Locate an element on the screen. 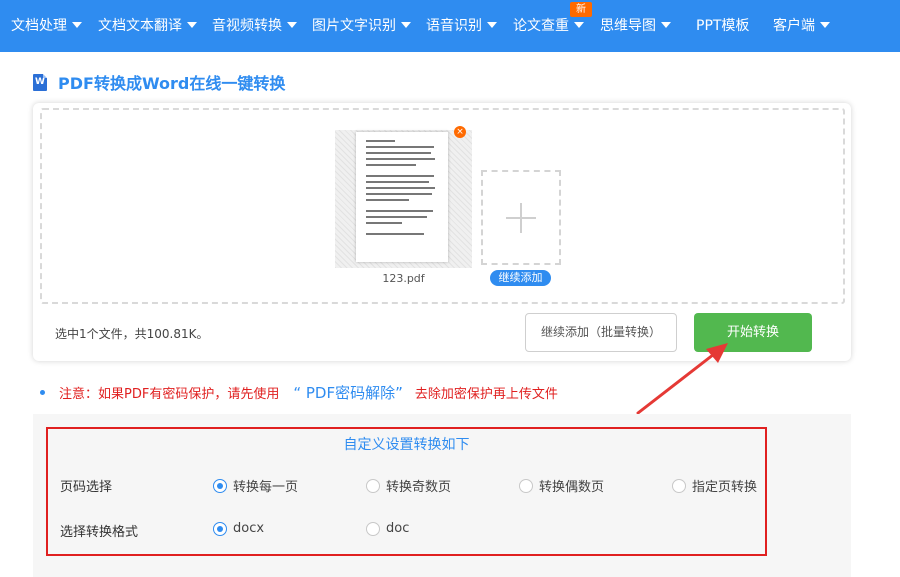 Image resolution: width=900 pixels, height=577 pixels. nav-item-label: 文档处理 is located at coordinates (39, 26).